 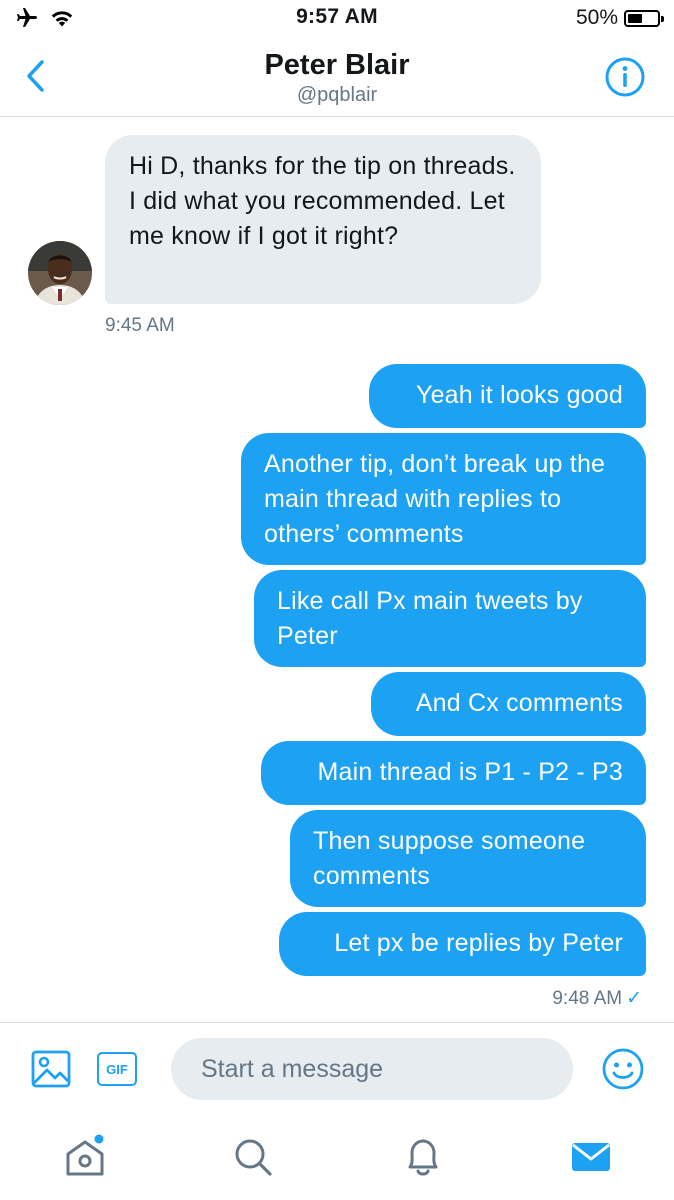 I want to click on emoji-button, so click(x=623, y=1069).